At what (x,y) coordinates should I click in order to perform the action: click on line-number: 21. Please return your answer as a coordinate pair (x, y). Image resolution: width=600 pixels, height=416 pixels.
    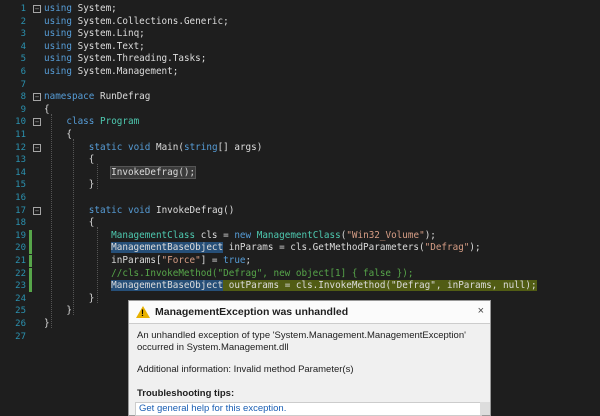
    Looking at the image, I should click on (20, 261).